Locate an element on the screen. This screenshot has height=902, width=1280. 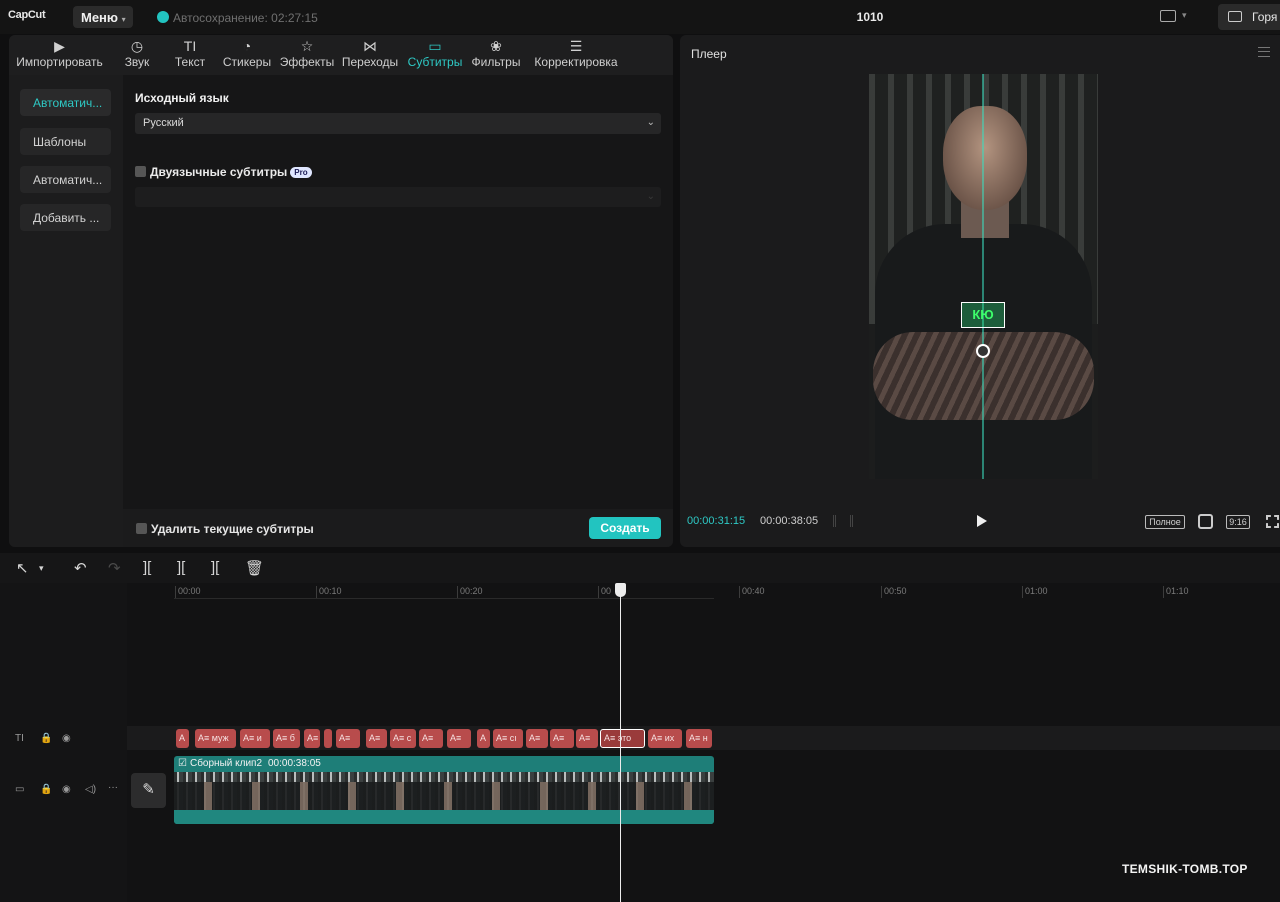
bilingual-checkbox is located at coordinates (140, 171).